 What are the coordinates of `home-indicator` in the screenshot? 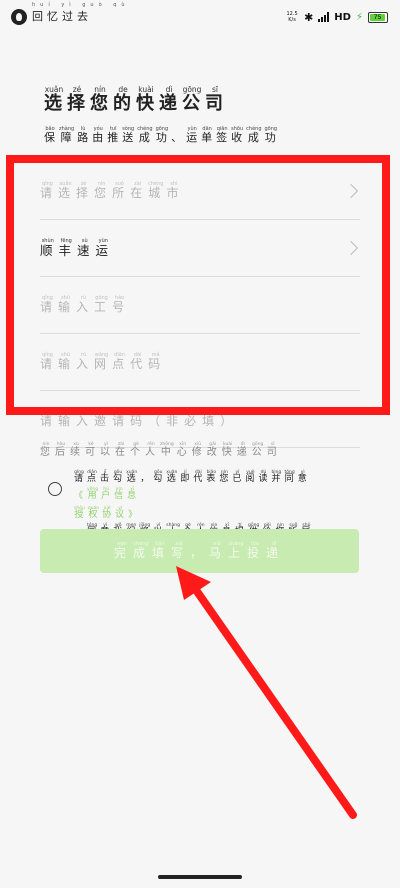 It's located at (200, 877).